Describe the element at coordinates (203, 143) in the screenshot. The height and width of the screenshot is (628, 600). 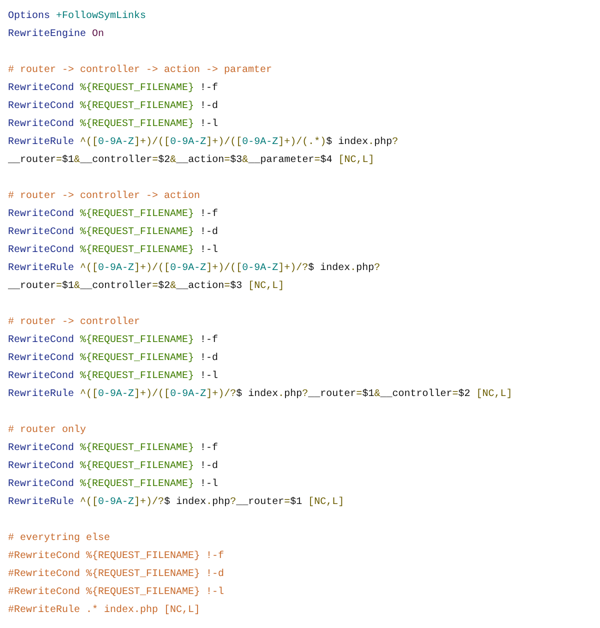
I see `code-line: RewriteRule ^([0-9A-Z]+)/([0-9A-Z]+)/([0-9A-Z]+)/(.*)$ index.php?` at that location.